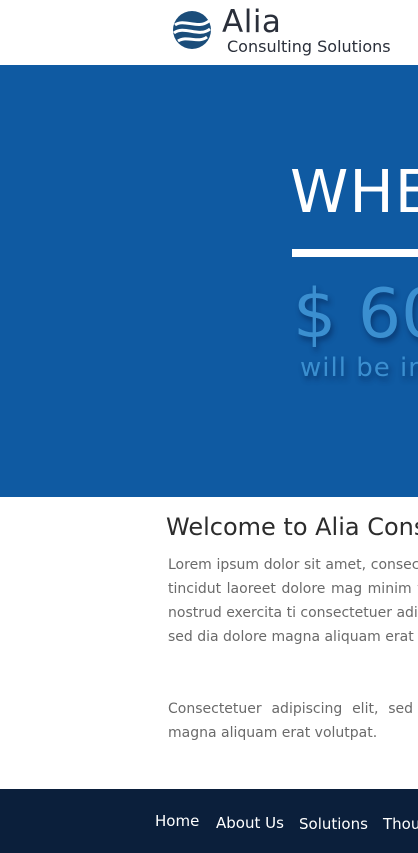  I want to click on site-header: Alia Consulting Solutions, so click(209, 32).